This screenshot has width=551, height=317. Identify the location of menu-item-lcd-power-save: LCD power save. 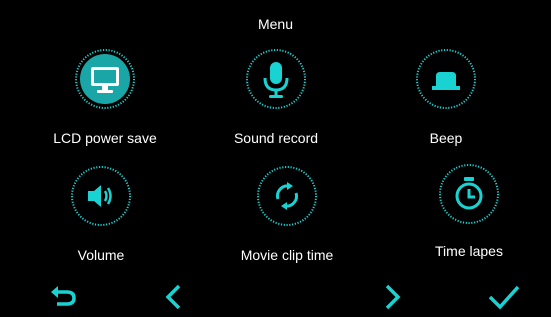
(105, 98).